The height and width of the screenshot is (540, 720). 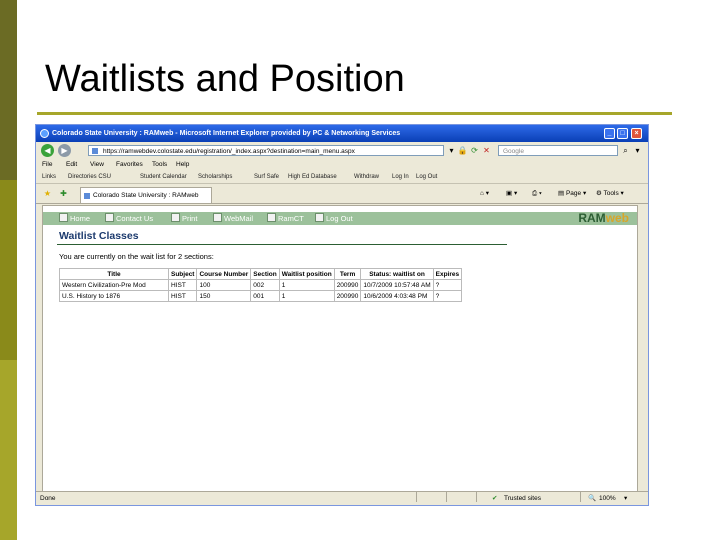 I want to click on print-nav-icon, so click(x=175, y=217).